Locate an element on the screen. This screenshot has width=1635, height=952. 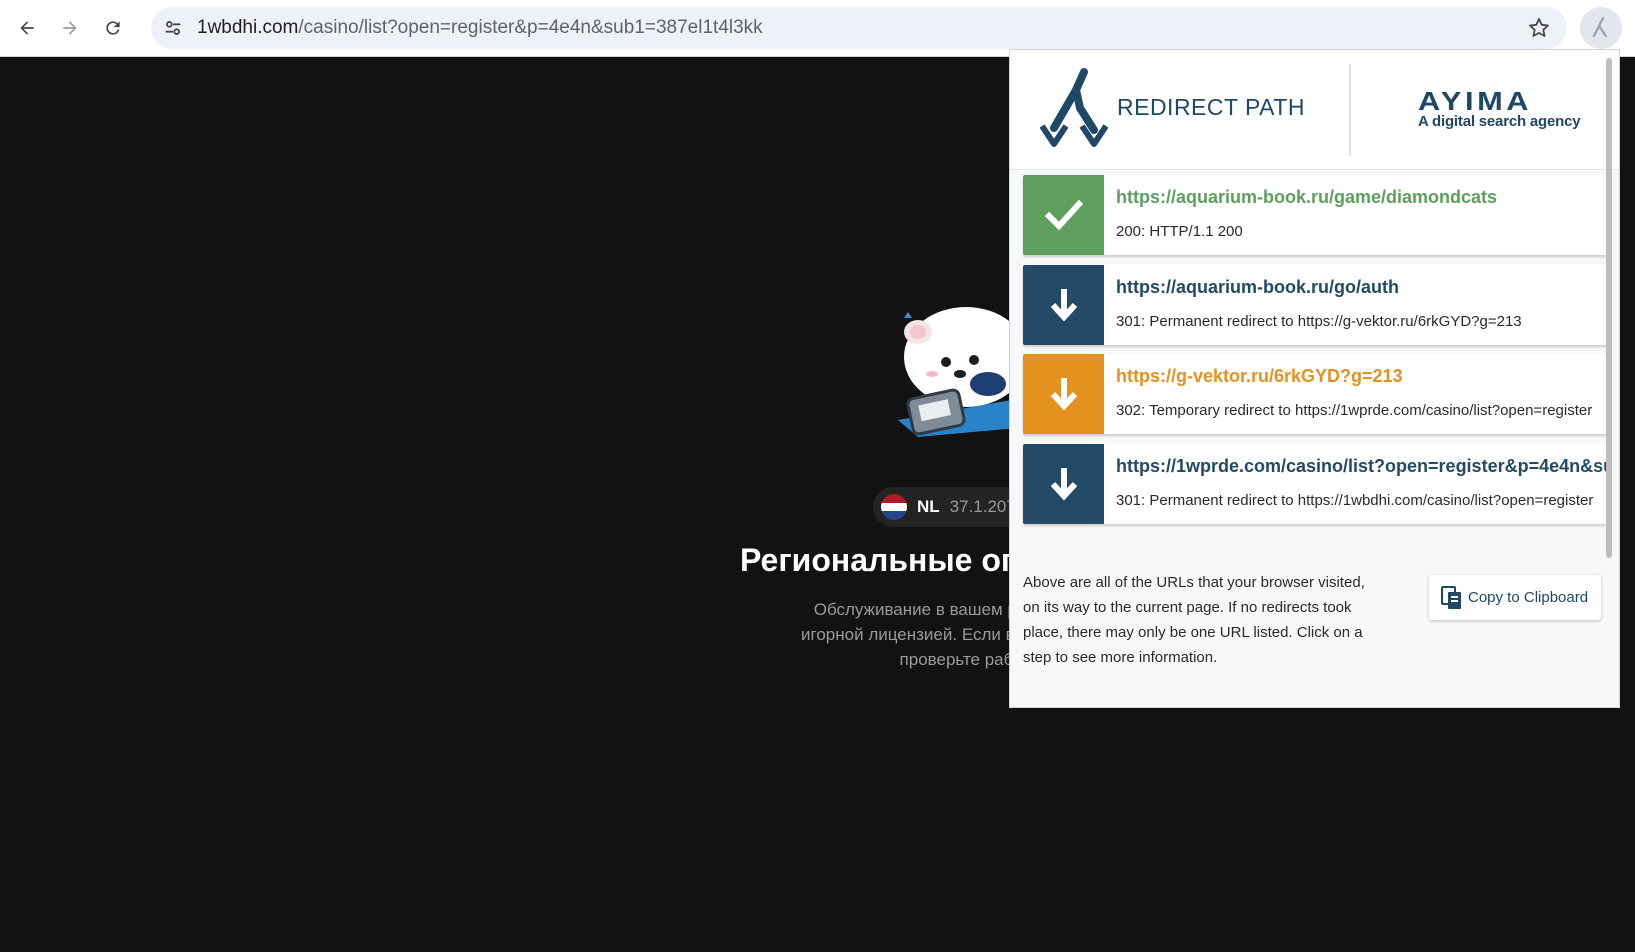
ip-country: NL is located at coordinates (928, 506).